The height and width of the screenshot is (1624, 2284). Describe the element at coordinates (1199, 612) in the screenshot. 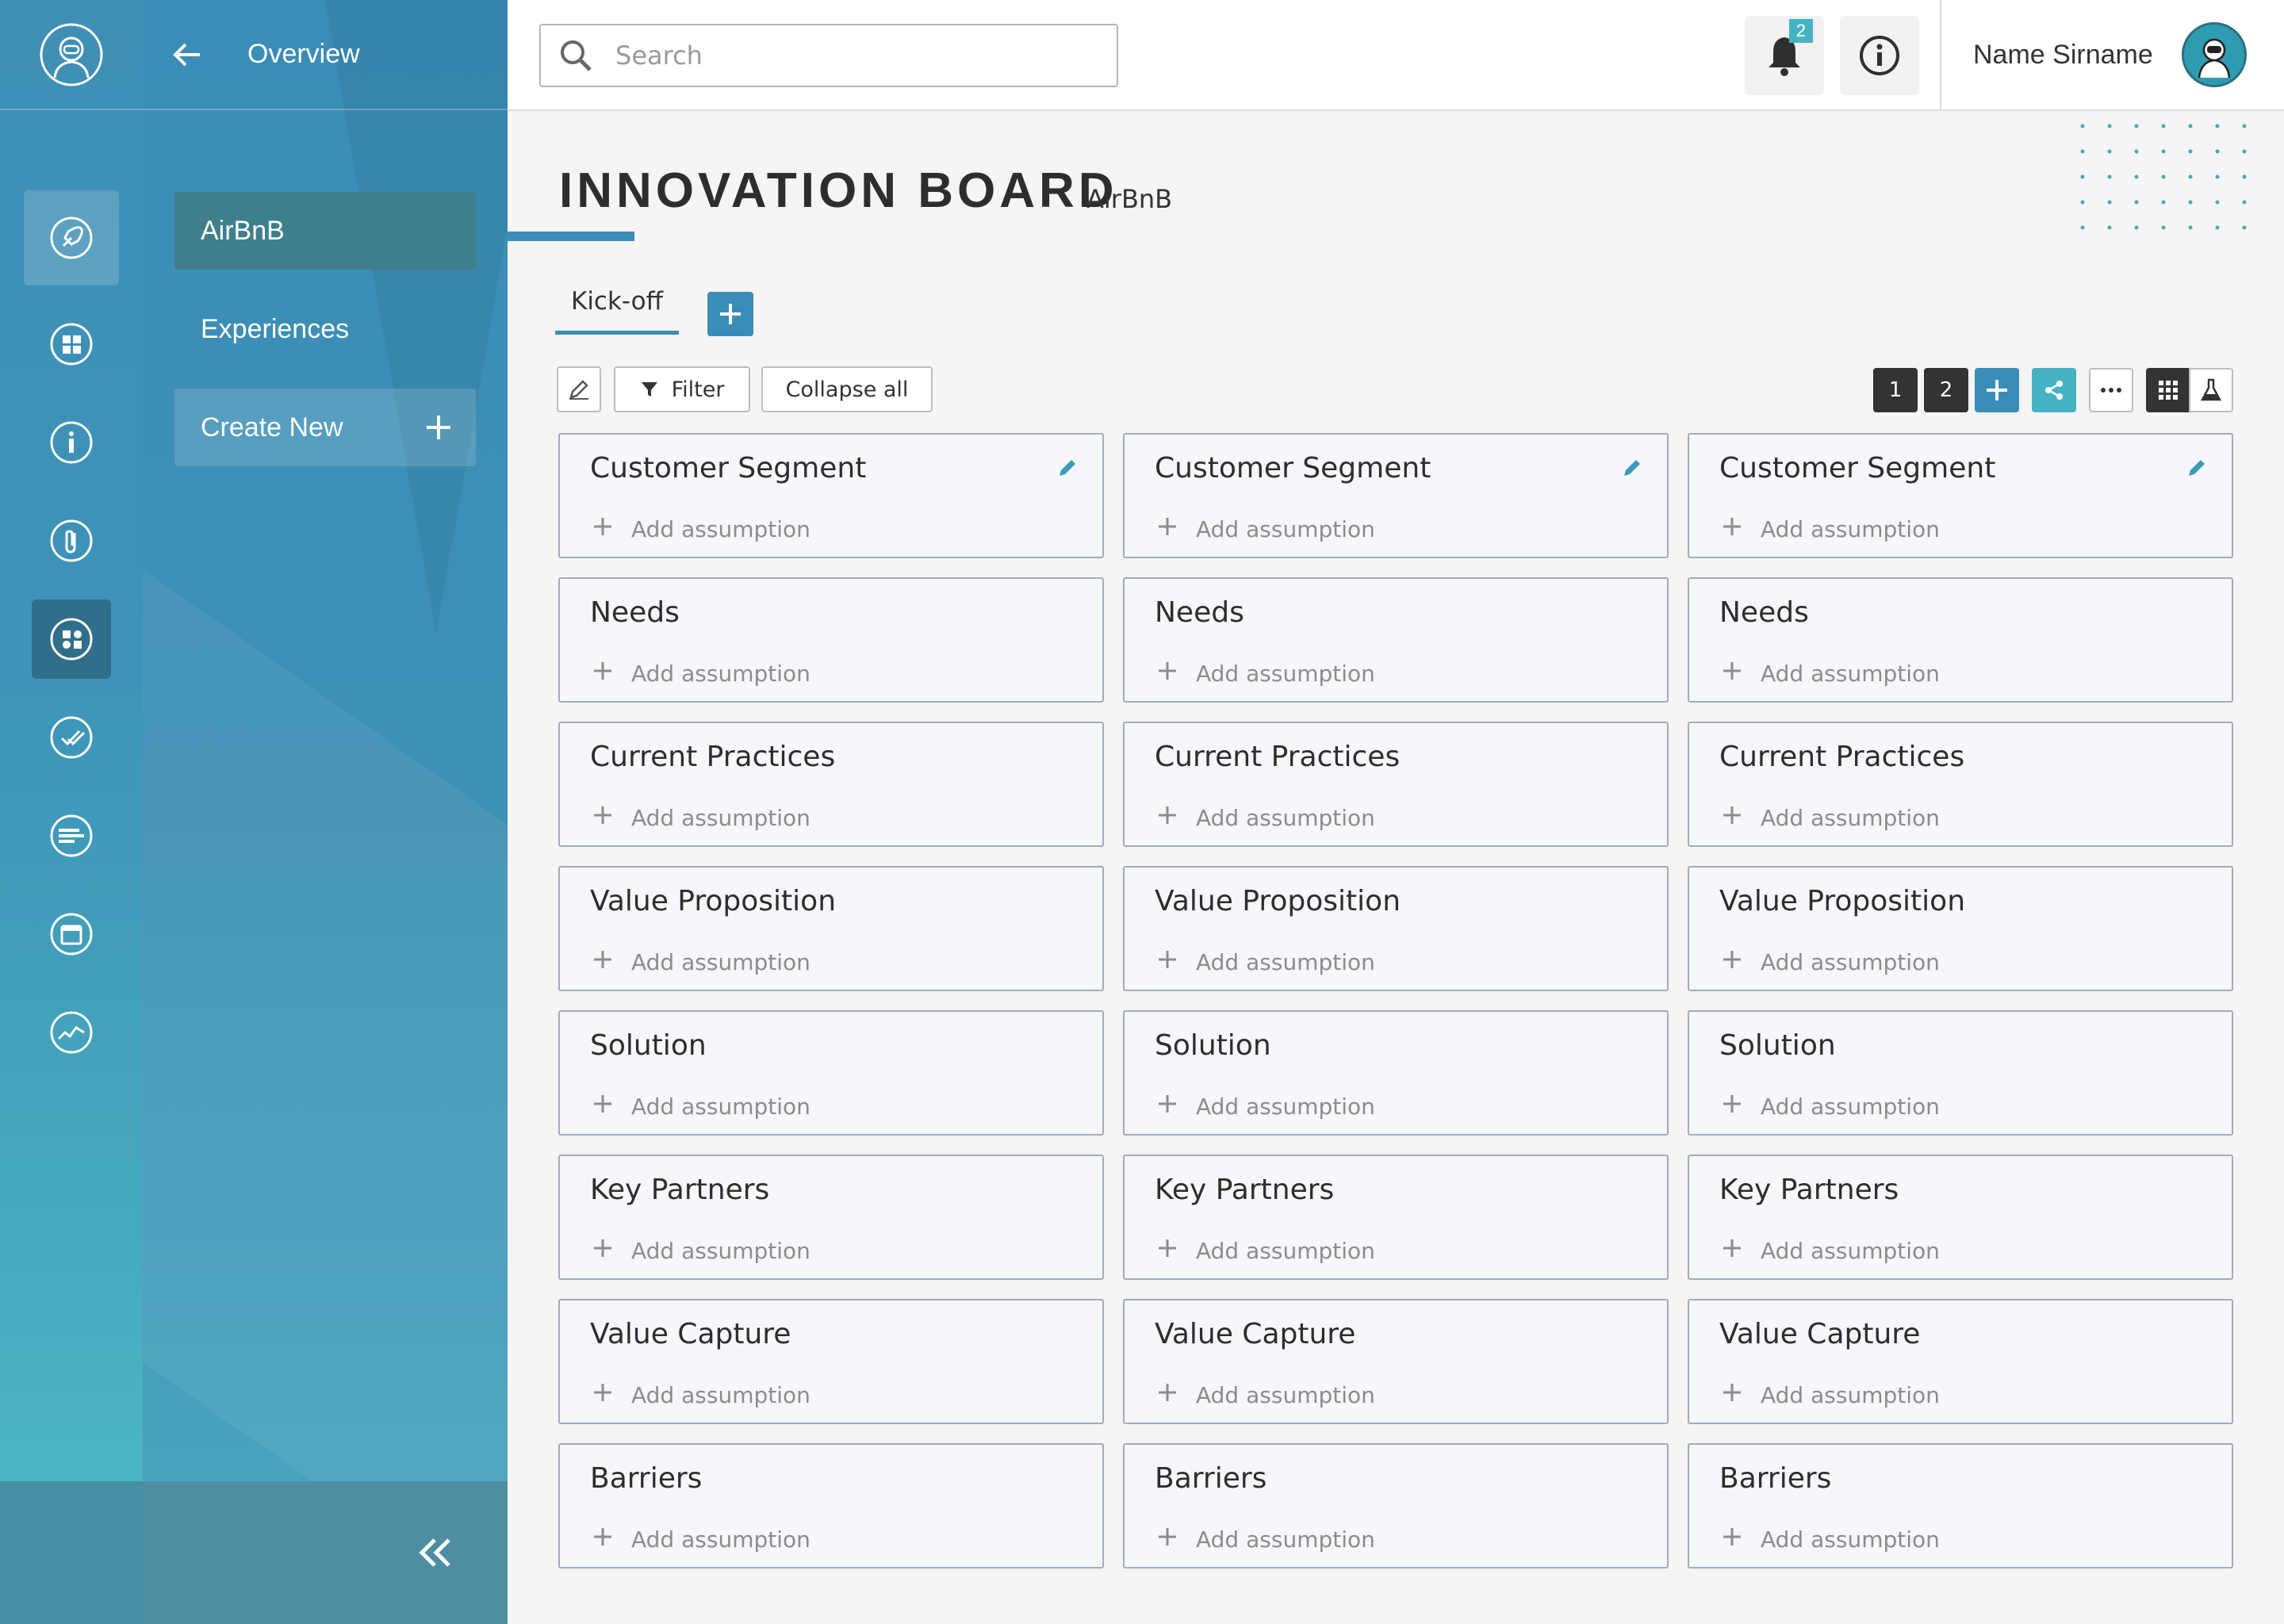

I see `card-title: Needs` at that location.